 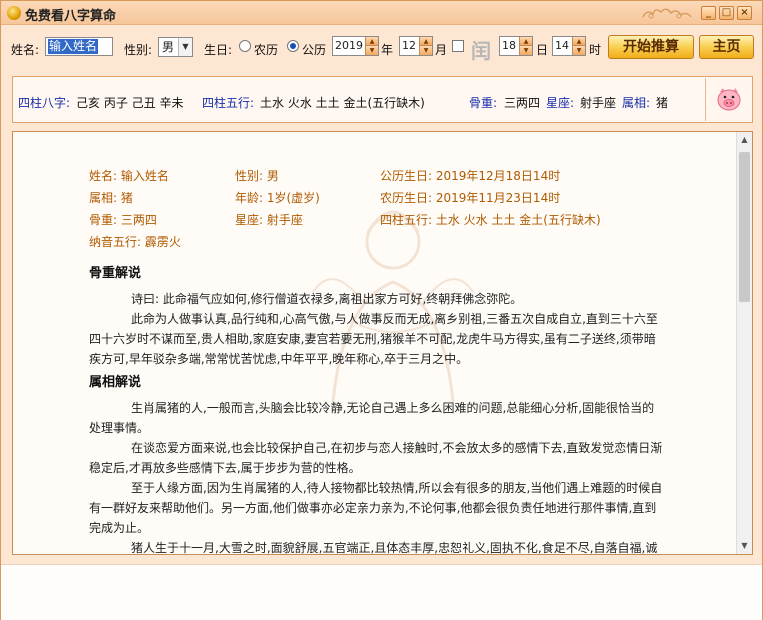 I want to click on field-weight: 骨重: 三两四, so click(x=123, y=220).